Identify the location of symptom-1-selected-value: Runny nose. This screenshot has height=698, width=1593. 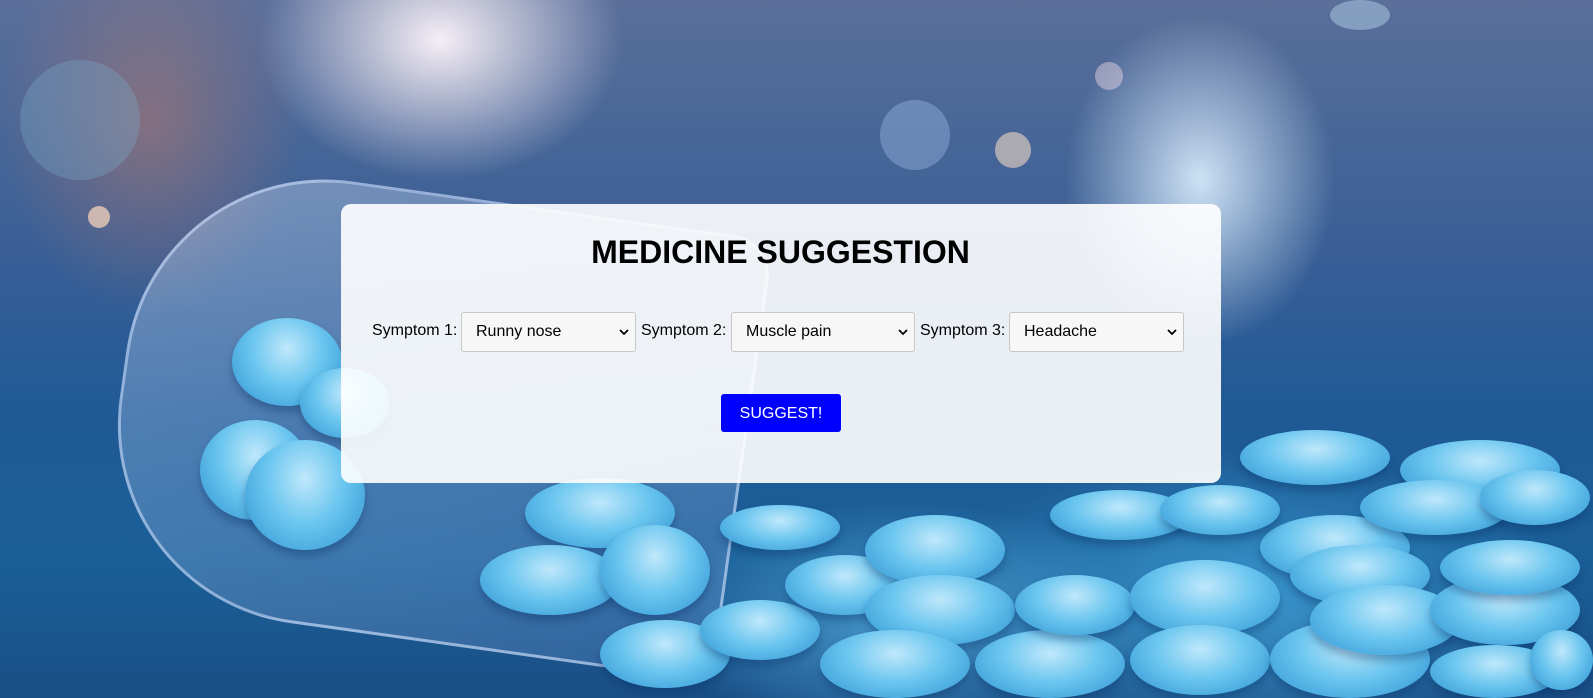
(519, 331).